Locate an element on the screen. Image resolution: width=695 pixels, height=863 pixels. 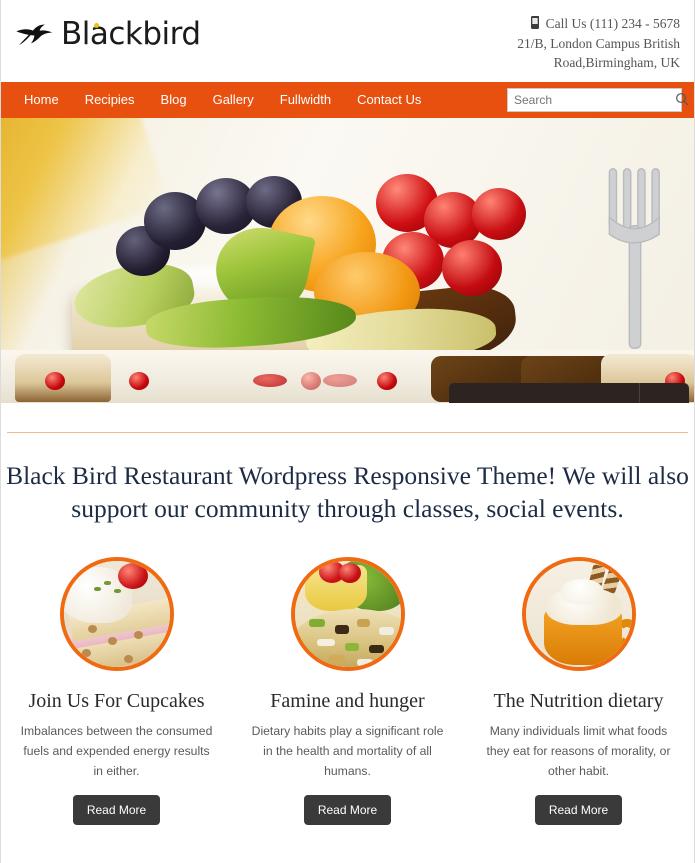
search-icon is located at coordinates (682, 100).